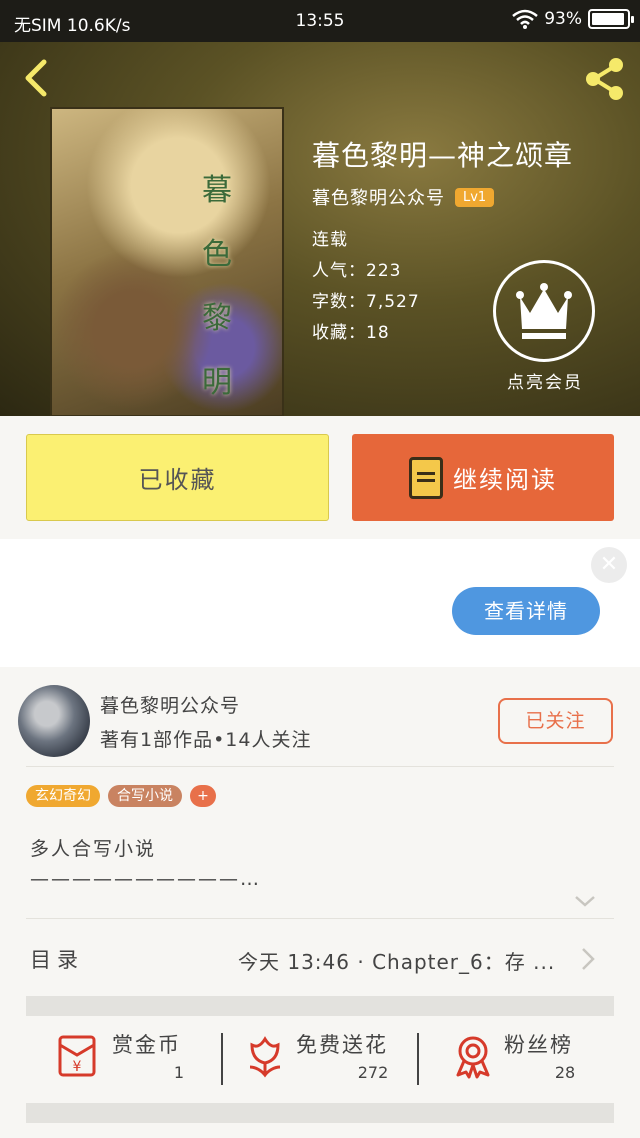 The height and width of the screenshot is (1138, 640). I want to click on author-card-stats: 著有1部作品•14人关注, so click(206, 740).